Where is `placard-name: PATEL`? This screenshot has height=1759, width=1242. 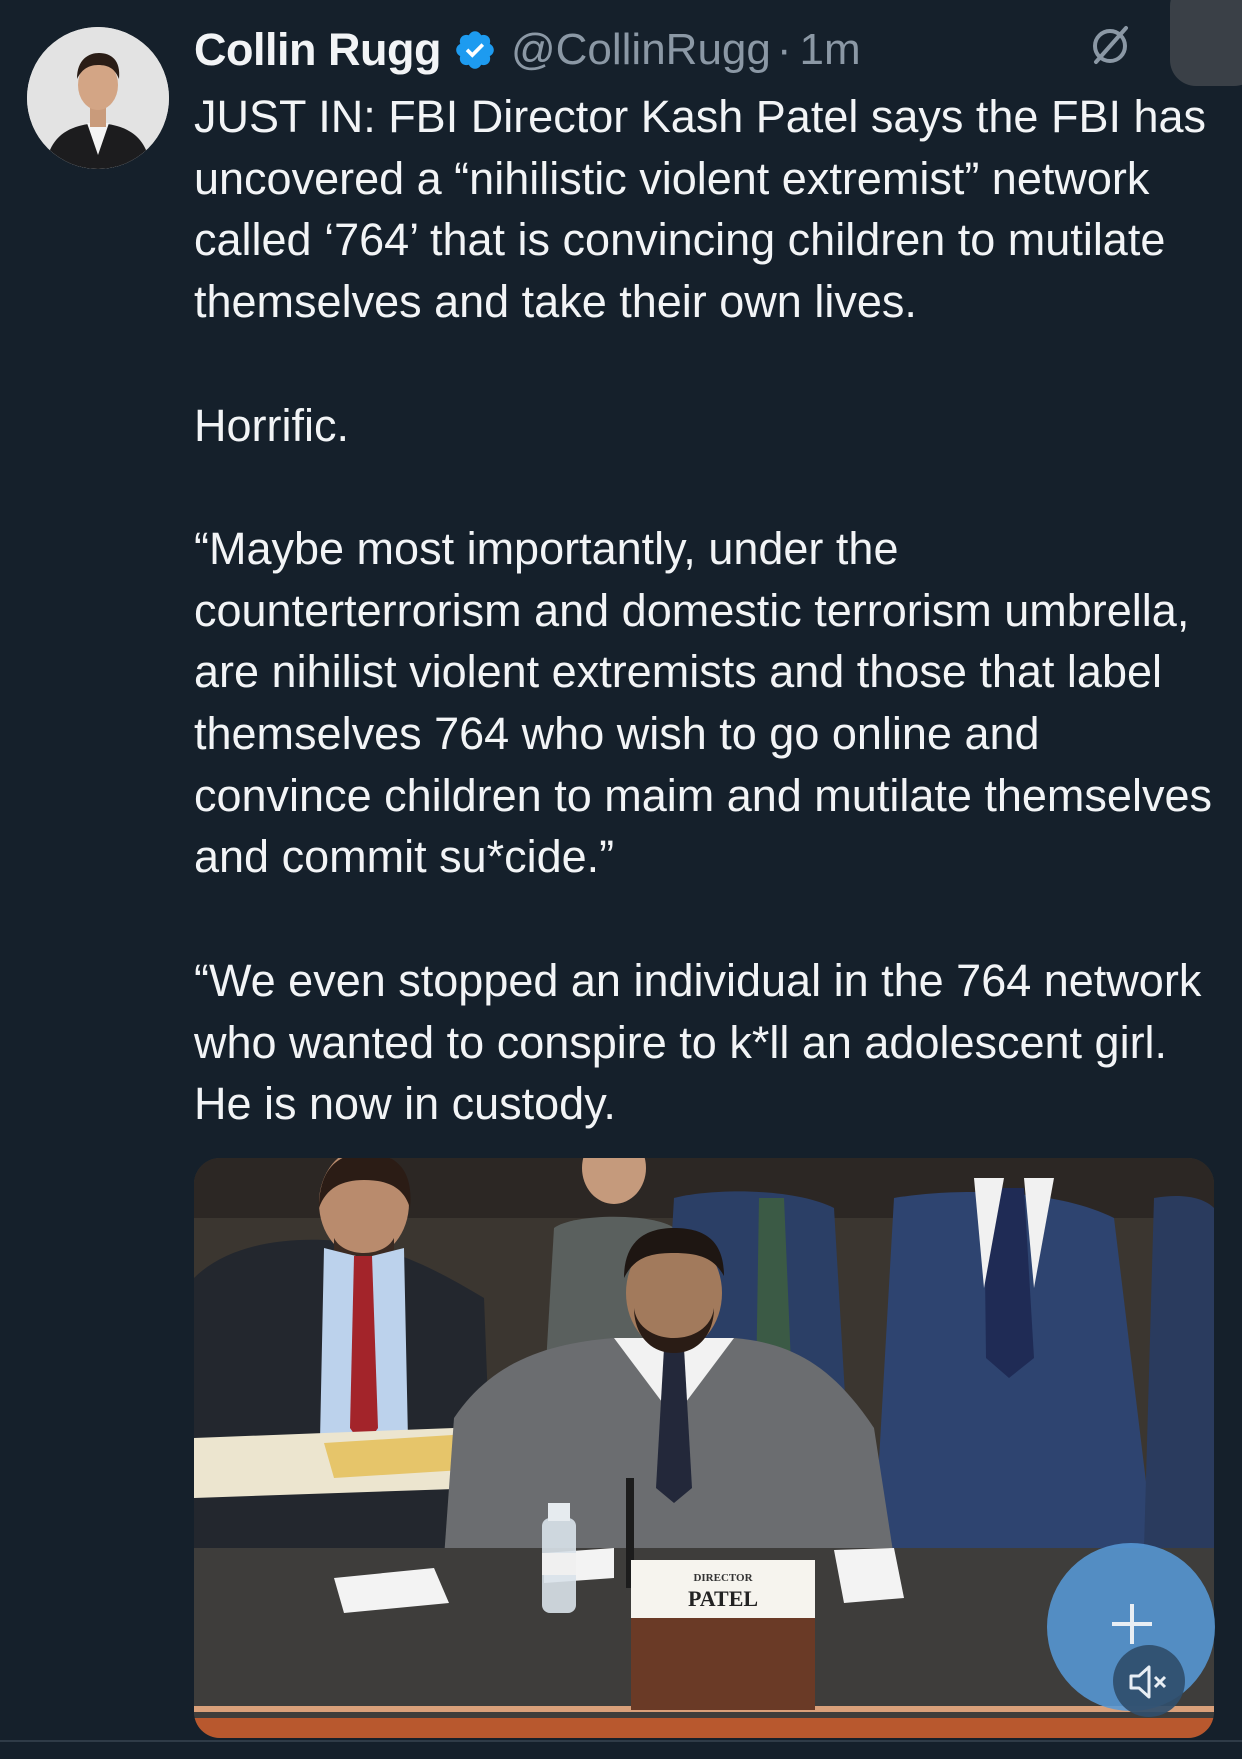
placard-name: PATEL is located at coordinates (723, 1598).